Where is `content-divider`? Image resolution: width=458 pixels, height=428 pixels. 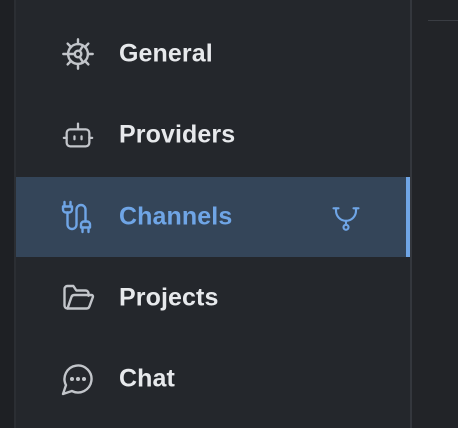 content-divider is located at coordinates (443, 20).